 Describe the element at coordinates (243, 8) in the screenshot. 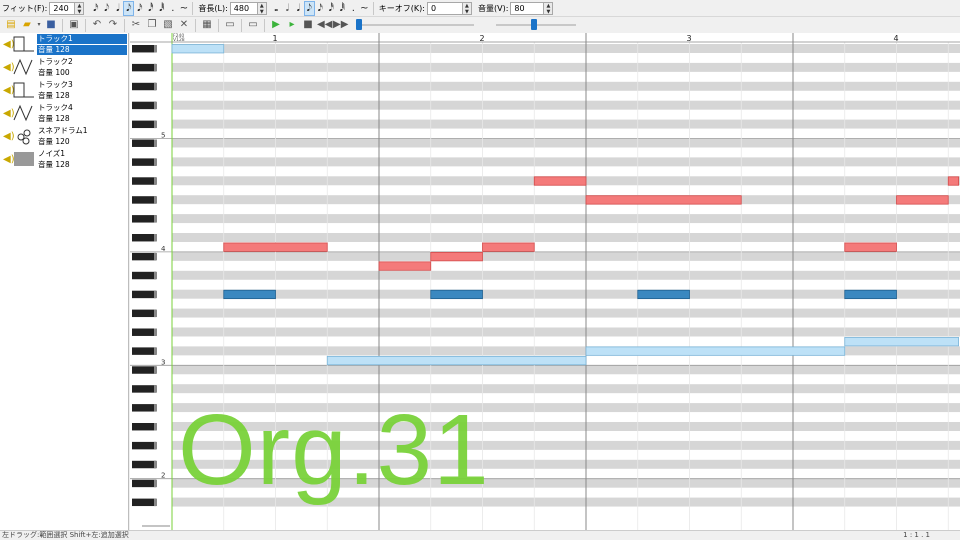

I see `length-field: 480` at that location.